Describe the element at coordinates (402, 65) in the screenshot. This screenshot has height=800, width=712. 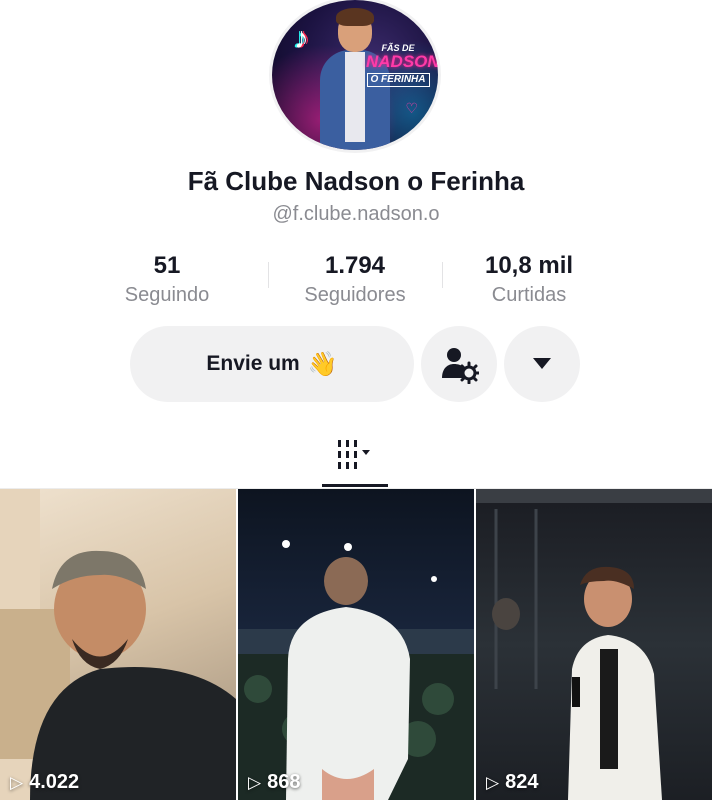
I see `avatar-badge: FÃS DE NADSON O FERINHA` at that location.